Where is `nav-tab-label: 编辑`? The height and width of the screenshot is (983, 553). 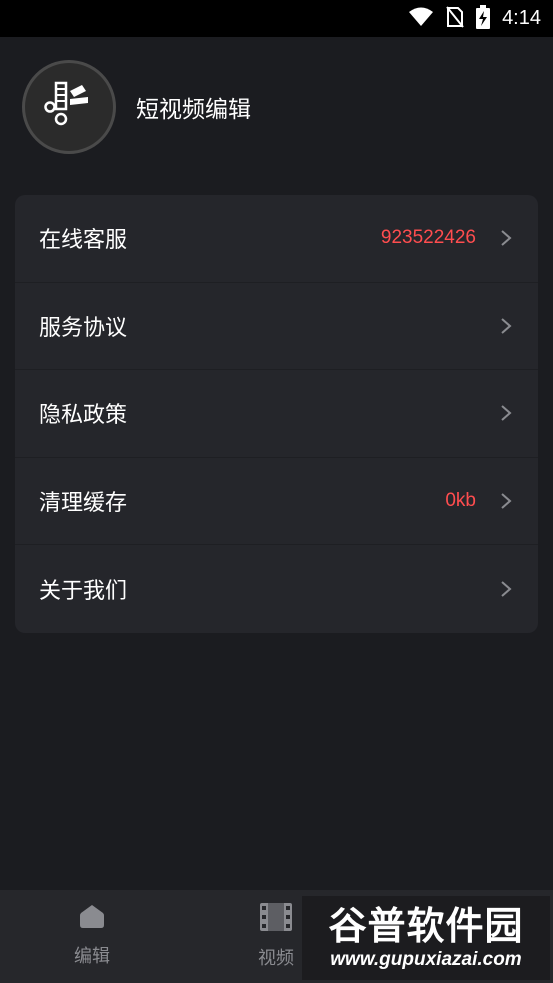
nav-tab-label: 编辑 is located at coordinates (92, 956).